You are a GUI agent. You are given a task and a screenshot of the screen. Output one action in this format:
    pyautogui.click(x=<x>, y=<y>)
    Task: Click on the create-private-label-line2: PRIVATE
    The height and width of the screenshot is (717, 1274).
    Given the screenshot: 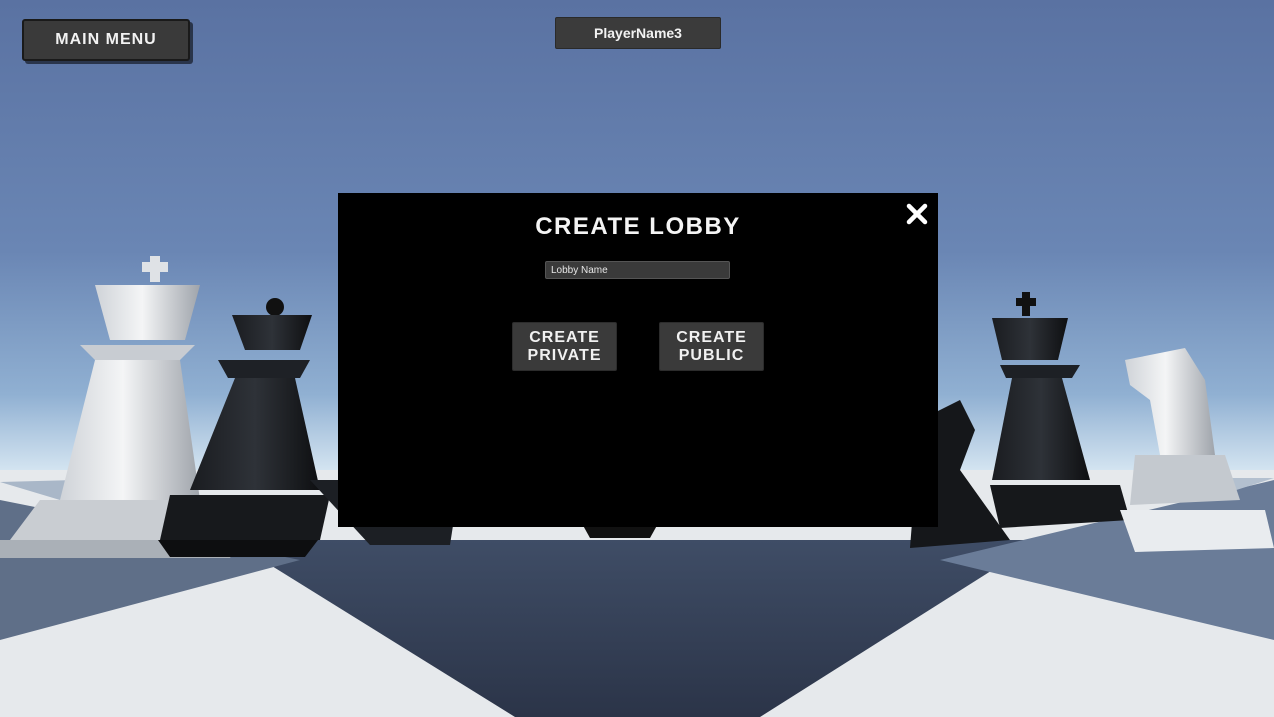 What is the action you would take?
    pyautogui.click(x=564, y=355)
    